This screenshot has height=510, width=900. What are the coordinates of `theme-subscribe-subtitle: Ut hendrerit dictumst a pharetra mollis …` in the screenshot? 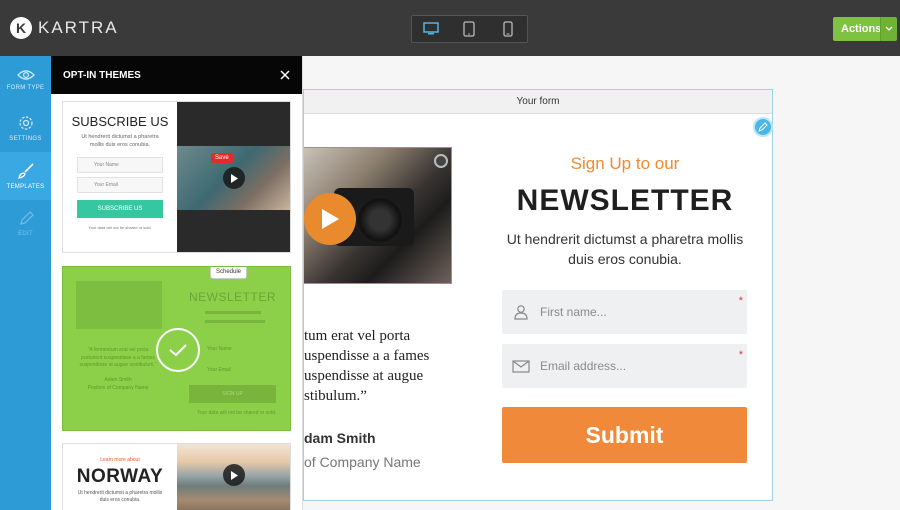 It's located at (120, 141).